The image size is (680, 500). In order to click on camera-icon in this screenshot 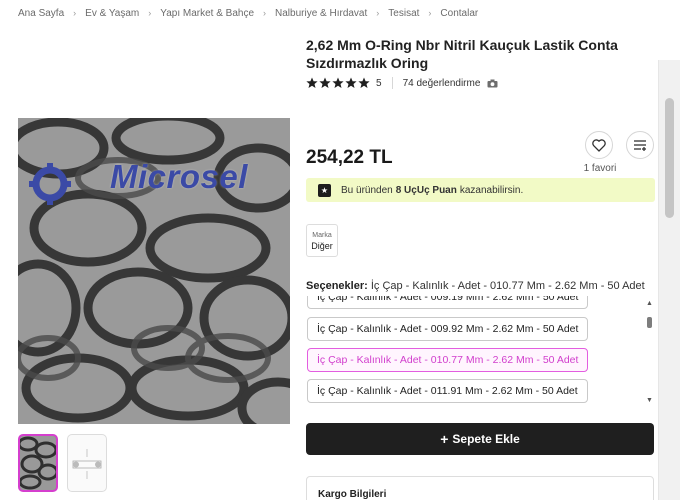, I will do `click(492, 83)`.